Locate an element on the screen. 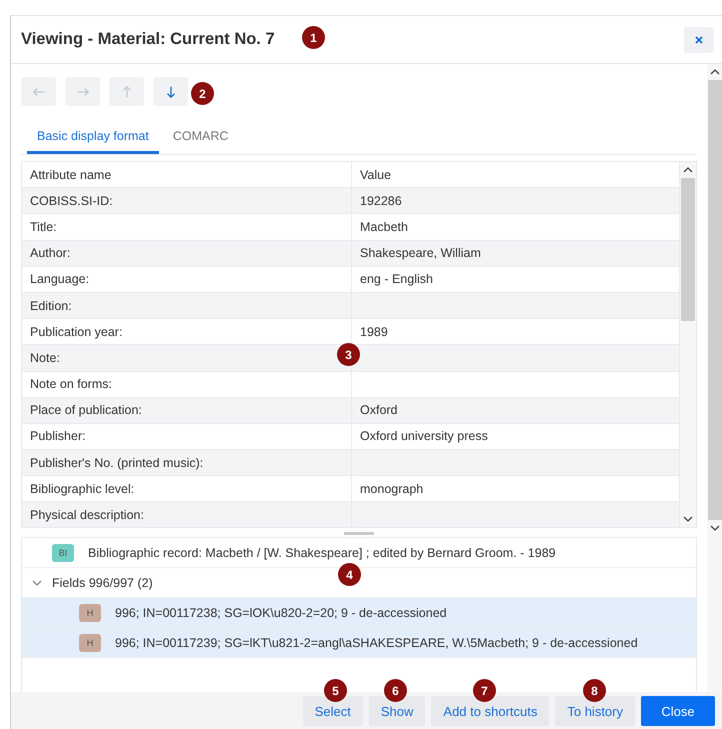 The image size is (722, 729). scrollbar-thumb is located at coordinates (715, 300).